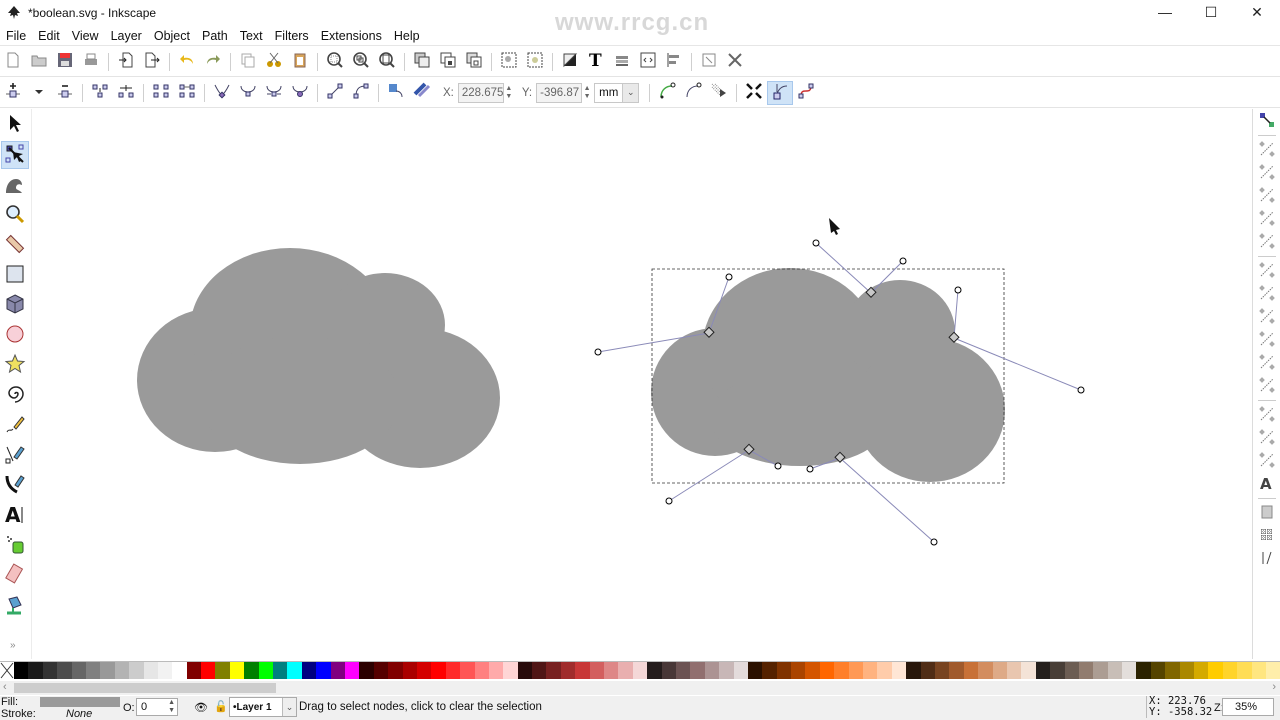 The height and width of the screenshot is (720, 1280). What do you see at coordinates (65, 62) in the screenshot?
I see `save-button` at bounding box center [65, 62].